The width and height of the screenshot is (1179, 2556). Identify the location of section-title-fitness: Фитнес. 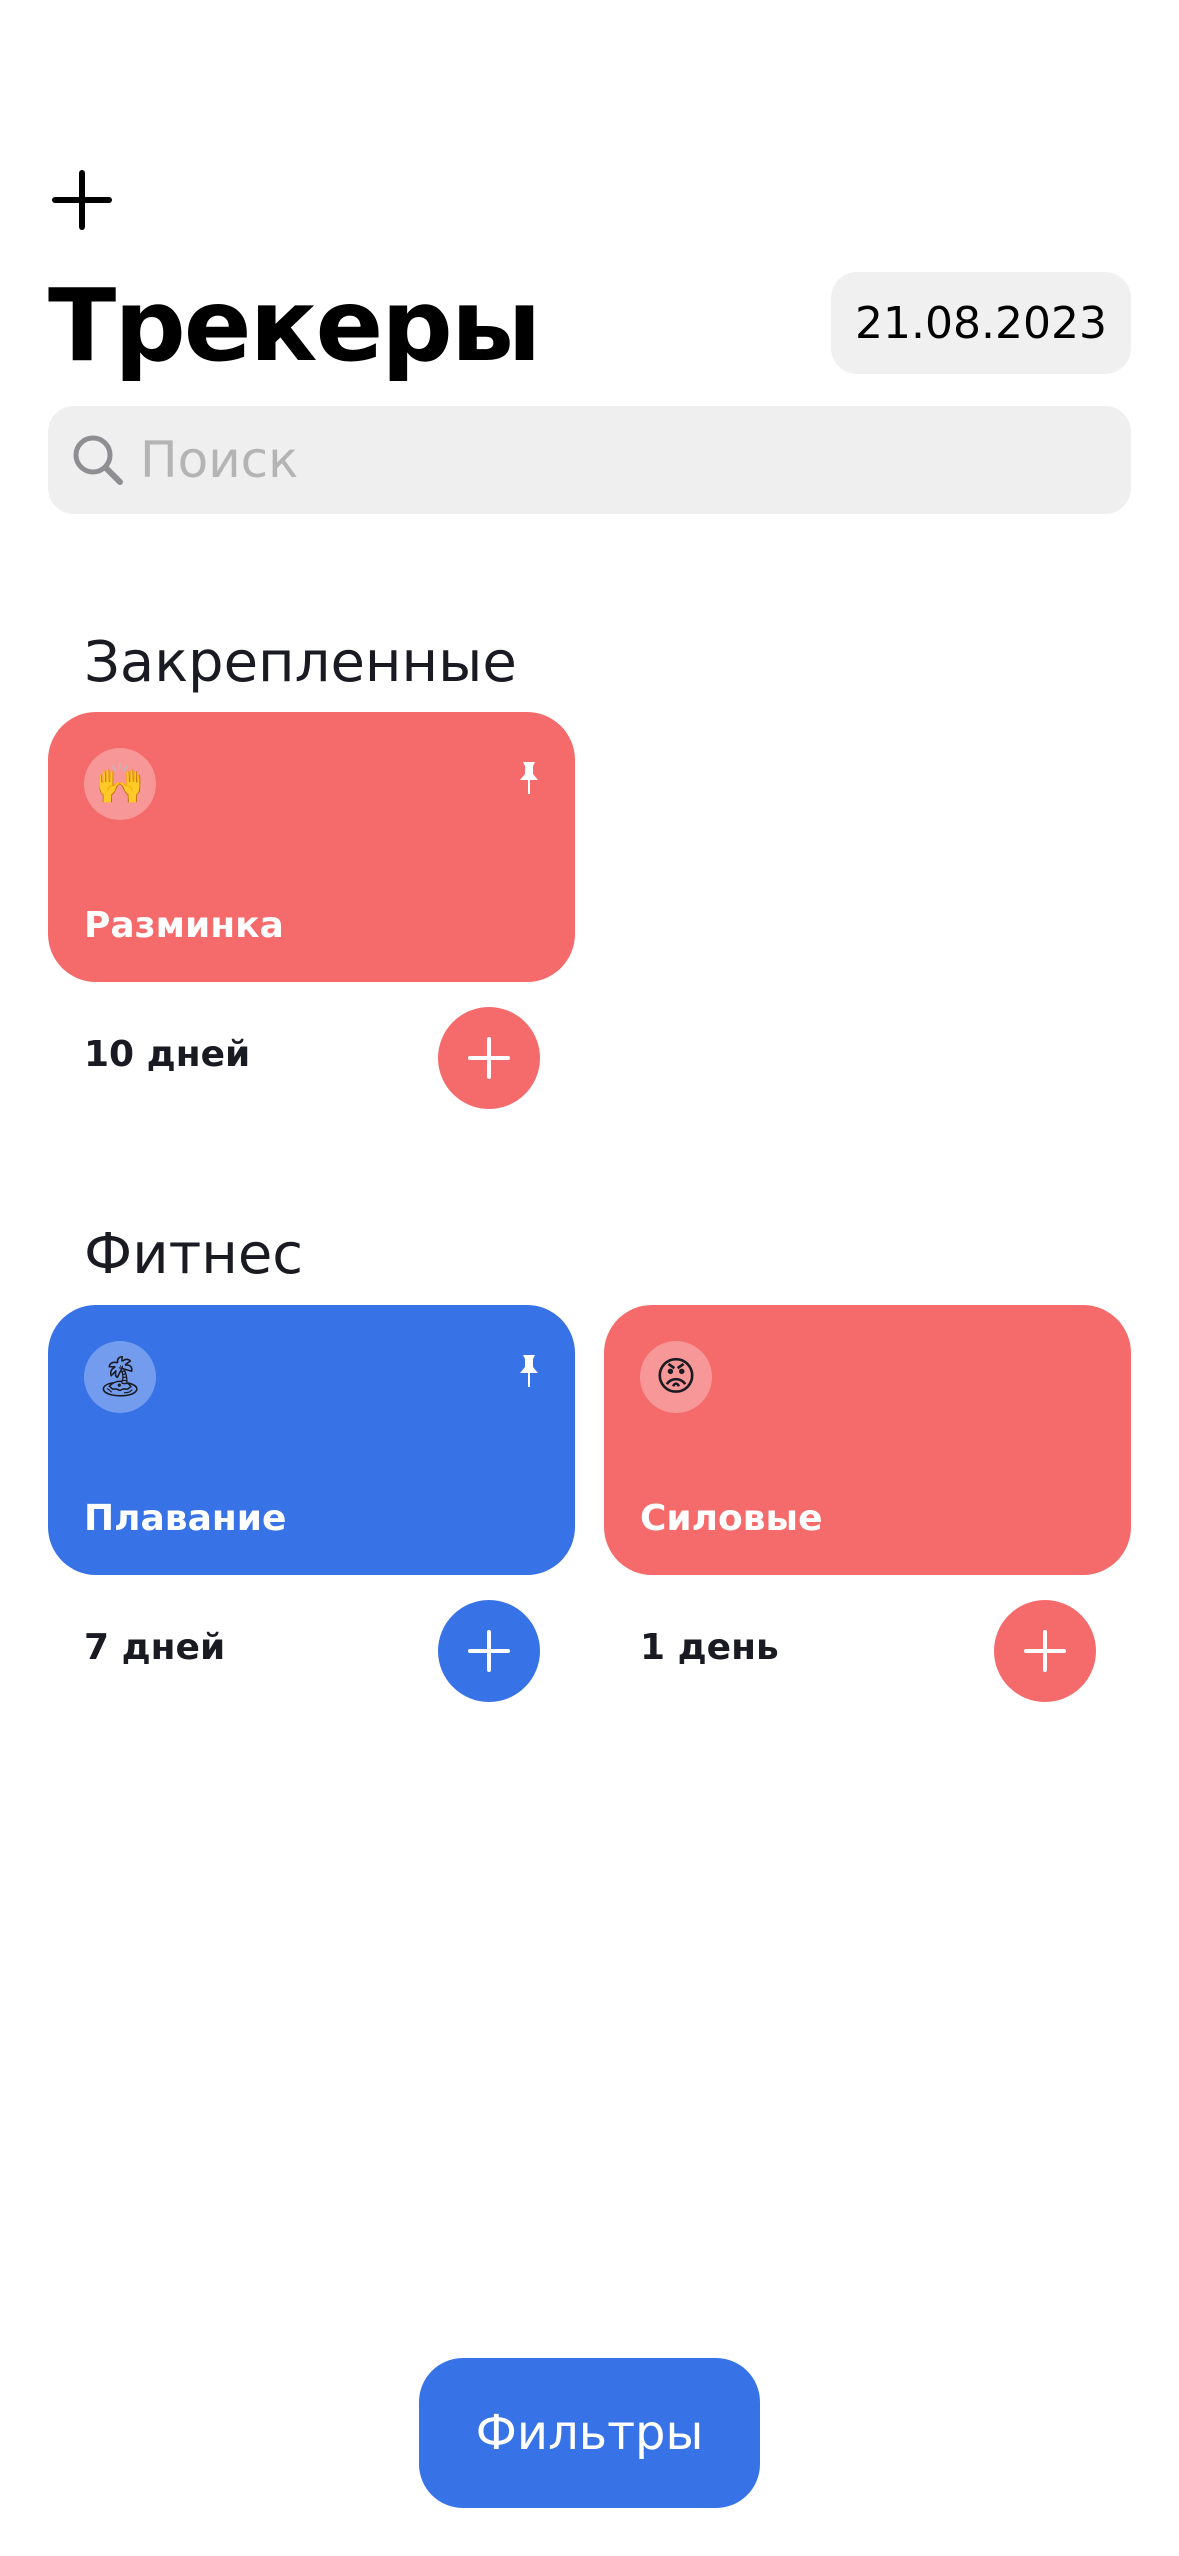
(194, 1254).